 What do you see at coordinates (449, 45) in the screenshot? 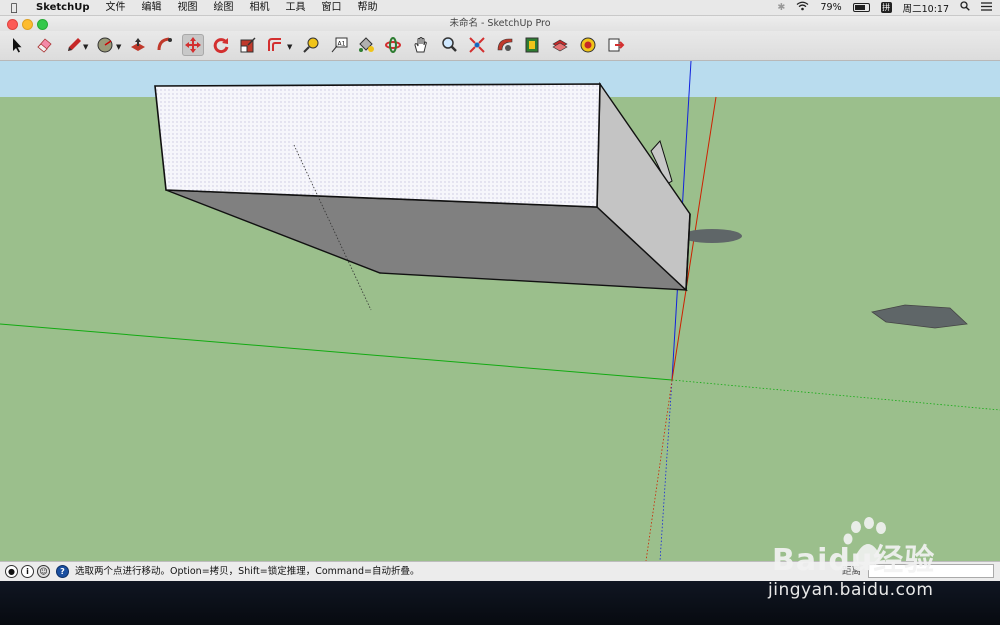
I see `zoom-tool-icon` at bounding box center [449, 45].